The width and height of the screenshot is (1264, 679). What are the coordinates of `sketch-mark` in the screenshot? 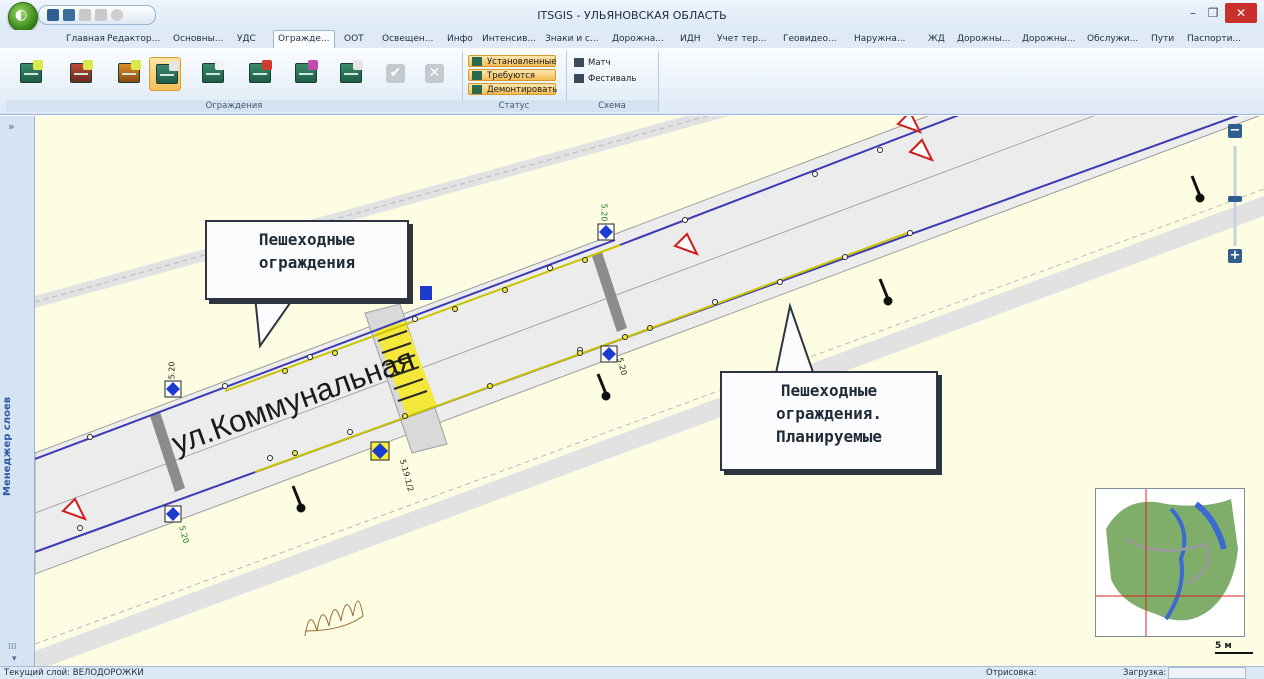 It's located at (334, 618).